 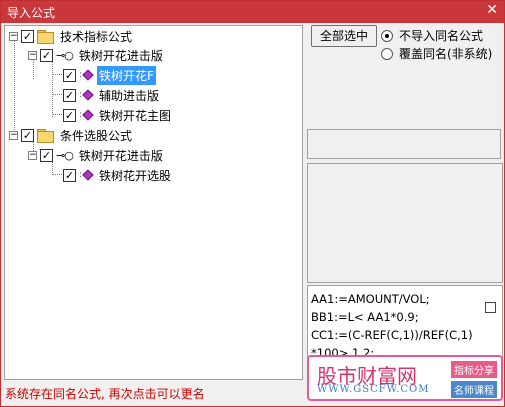 What do you see at coordinates (135, 115) in the screenshot?
I see `tree-node-label: 铁树开花主图` at bounding box center [135, 115].